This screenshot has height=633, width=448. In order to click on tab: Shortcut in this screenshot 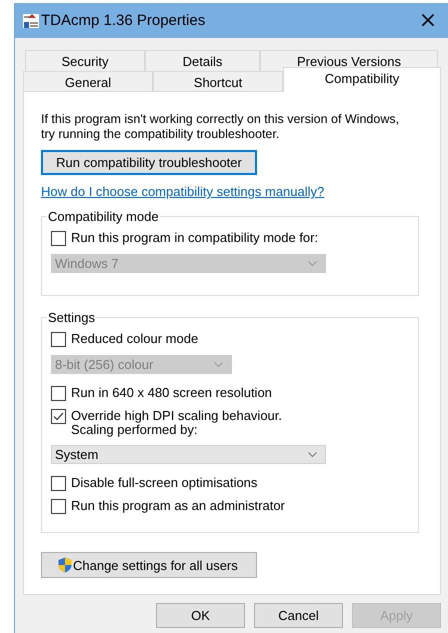, I will do `click(218, 81)`.